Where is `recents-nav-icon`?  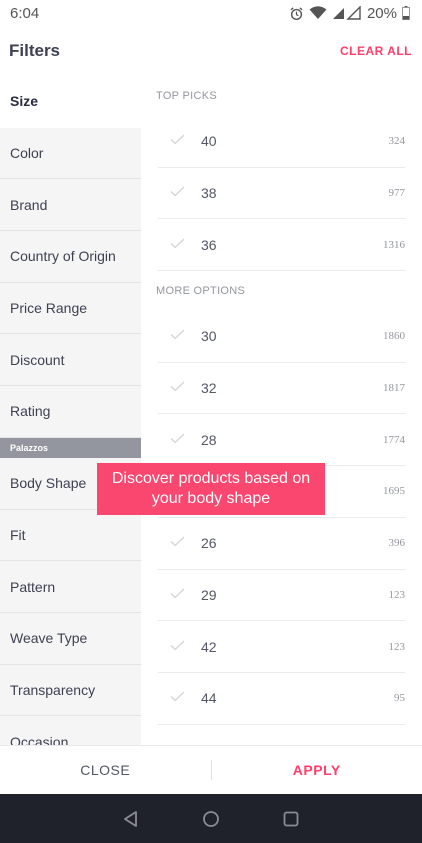 recents-nav-icon is located at coordinates (291, 819).